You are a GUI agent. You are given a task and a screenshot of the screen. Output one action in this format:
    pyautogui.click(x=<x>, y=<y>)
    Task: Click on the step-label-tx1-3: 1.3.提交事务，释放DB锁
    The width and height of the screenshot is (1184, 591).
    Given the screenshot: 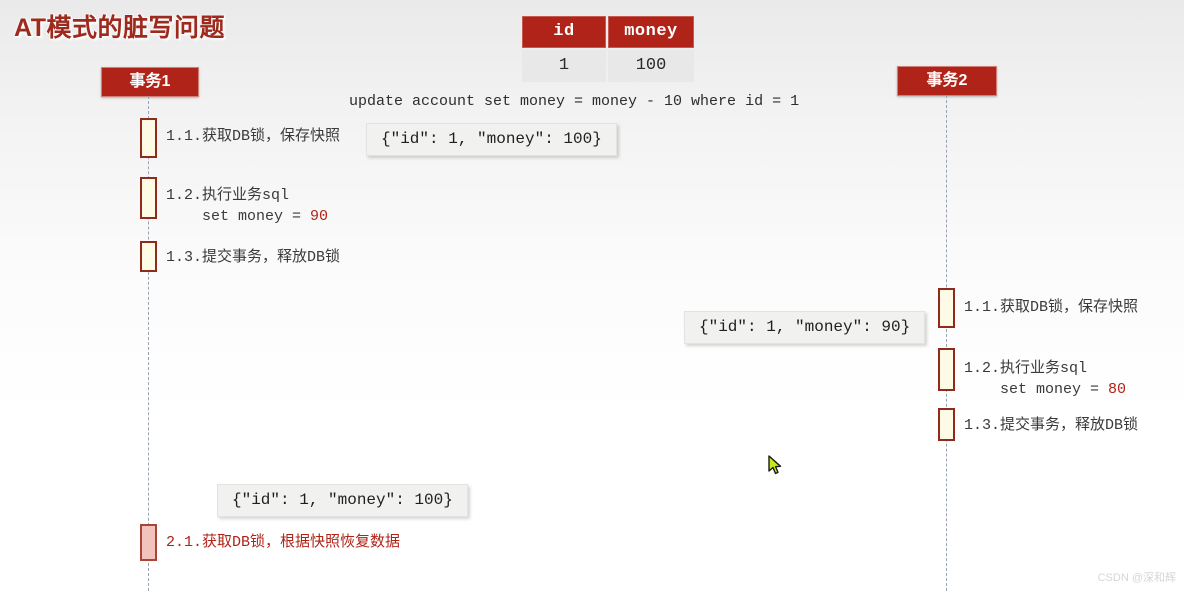 What is the action you would take?
    pyautogui.click(x=253, y=257)
    